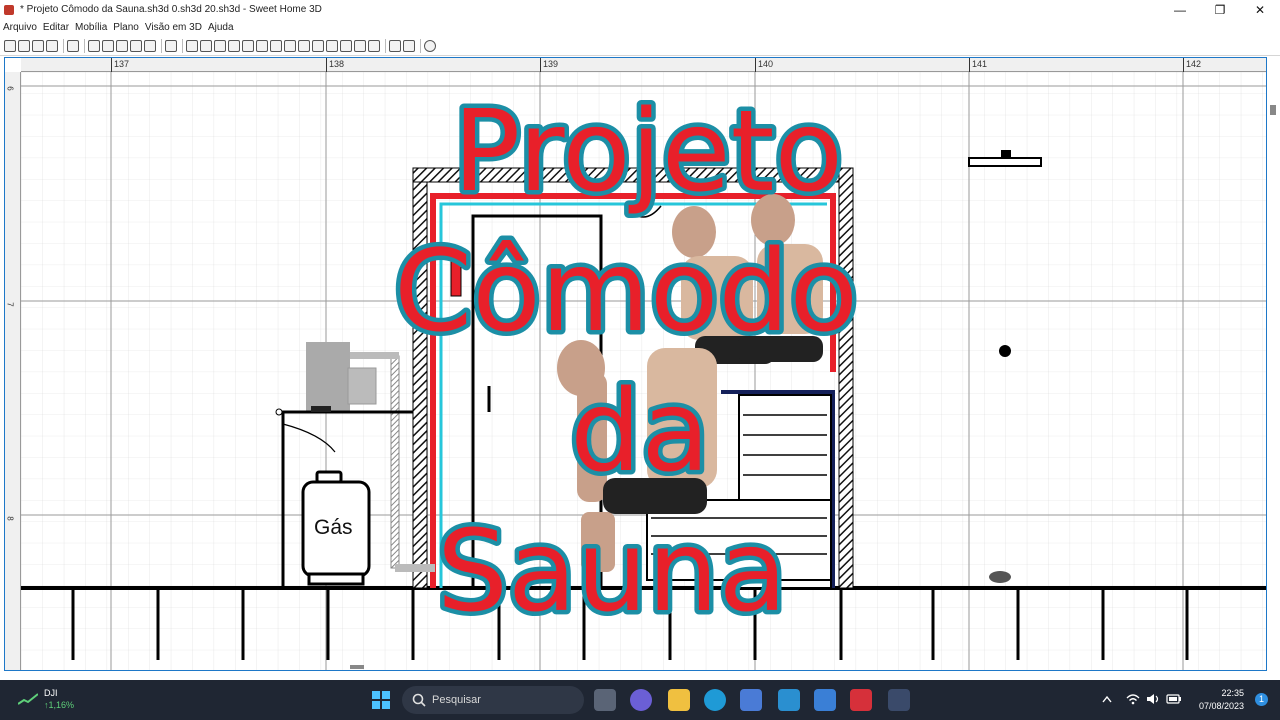  Describe the element at coordinates (415, 568) in the screenshot. I see `pipe-connector` at that location.